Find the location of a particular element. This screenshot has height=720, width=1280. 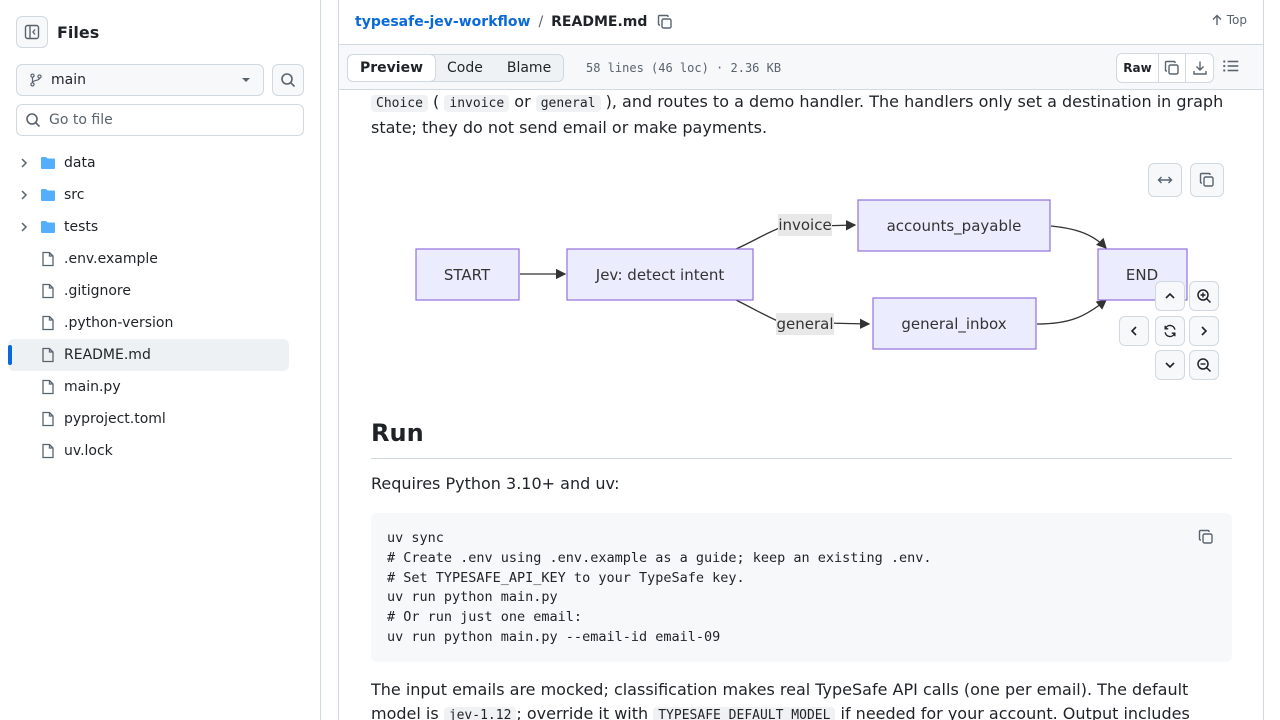

tree-item-readme-md: README.md is located at coordinates (148, 355).